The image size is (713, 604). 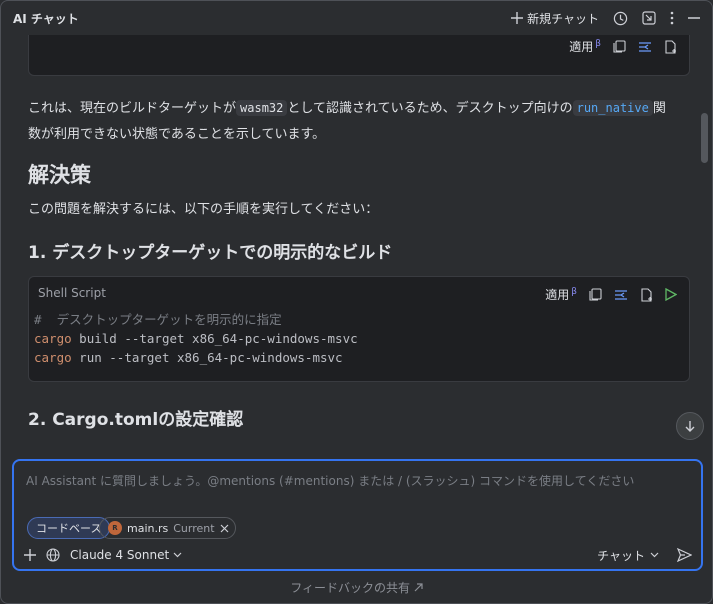 I want to click on model-selector: Claude 4 Sonnet, so click(x=126, y=555).